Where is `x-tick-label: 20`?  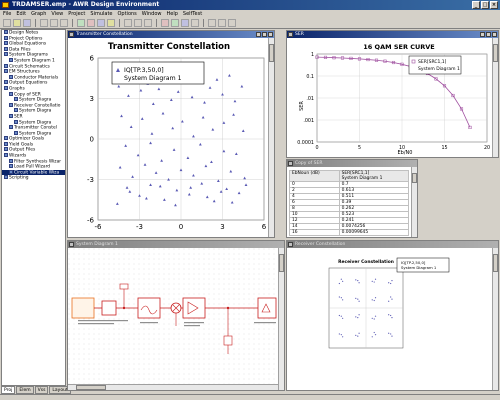 x-tick-label: 20 is located at coordinates (487, 148).